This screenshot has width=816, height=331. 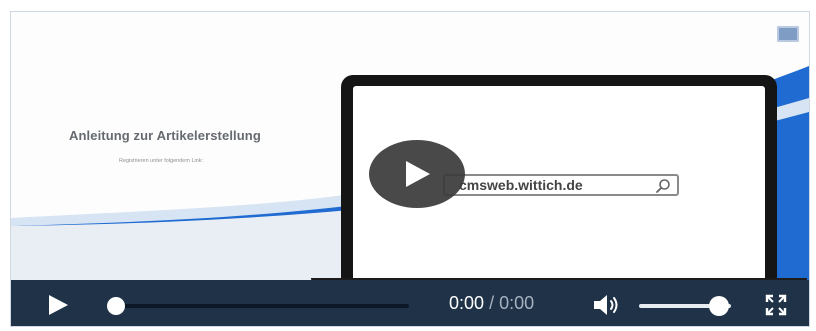 What do you see at coordinates (467, 303) in the screenshot?
I see `current-time: 0:00` at bounding box center [467, 303].